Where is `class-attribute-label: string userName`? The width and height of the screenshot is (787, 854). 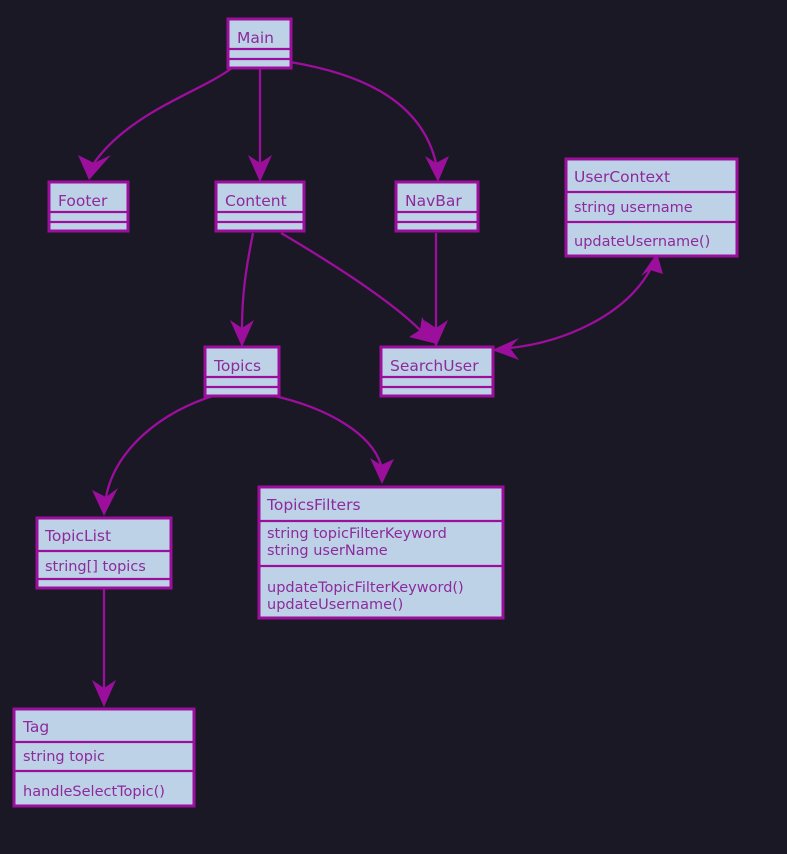
class-attribute-label: string userName is located at coordinates (327, 551).